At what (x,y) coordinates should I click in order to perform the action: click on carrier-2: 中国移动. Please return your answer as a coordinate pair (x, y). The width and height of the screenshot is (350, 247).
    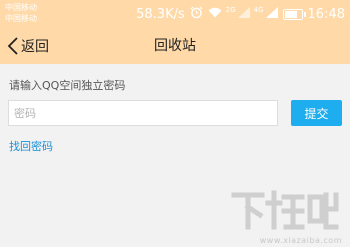
    Looking at the image, I should click on (21, 18).